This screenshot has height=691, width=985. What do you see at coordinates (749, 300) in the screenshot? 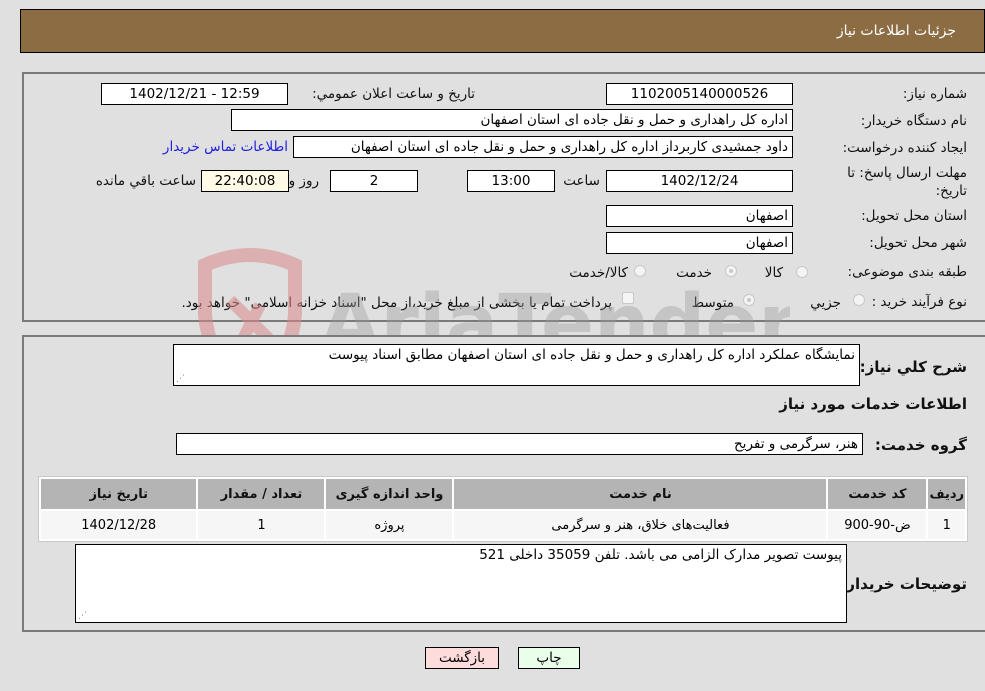
I see `process-radio-medium` at bounding box center [749, 300].